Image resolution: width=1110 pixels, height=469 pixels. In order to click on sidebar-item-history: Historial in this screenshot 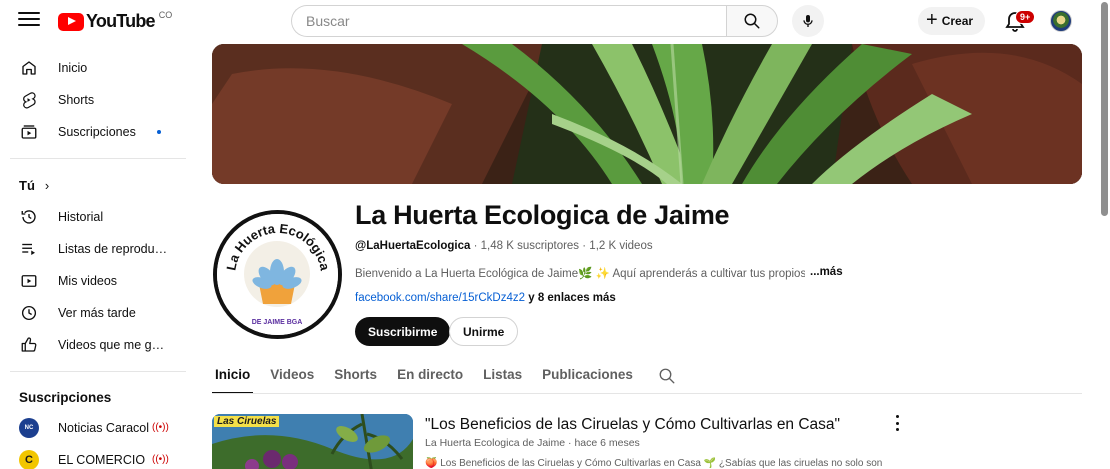, I will do `click(100, 217)`.